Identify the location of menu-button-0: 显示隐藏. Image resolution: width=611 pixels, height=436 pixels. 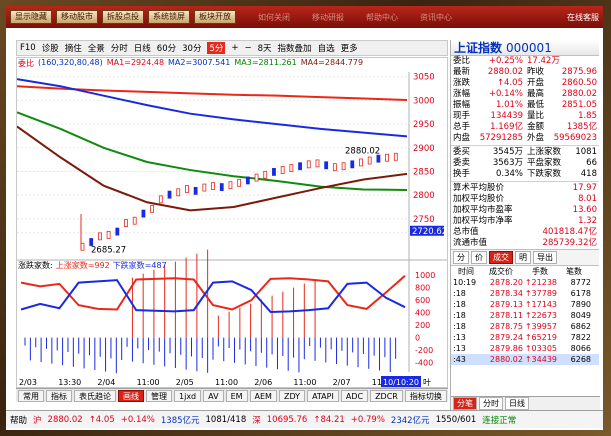
(31, 17).